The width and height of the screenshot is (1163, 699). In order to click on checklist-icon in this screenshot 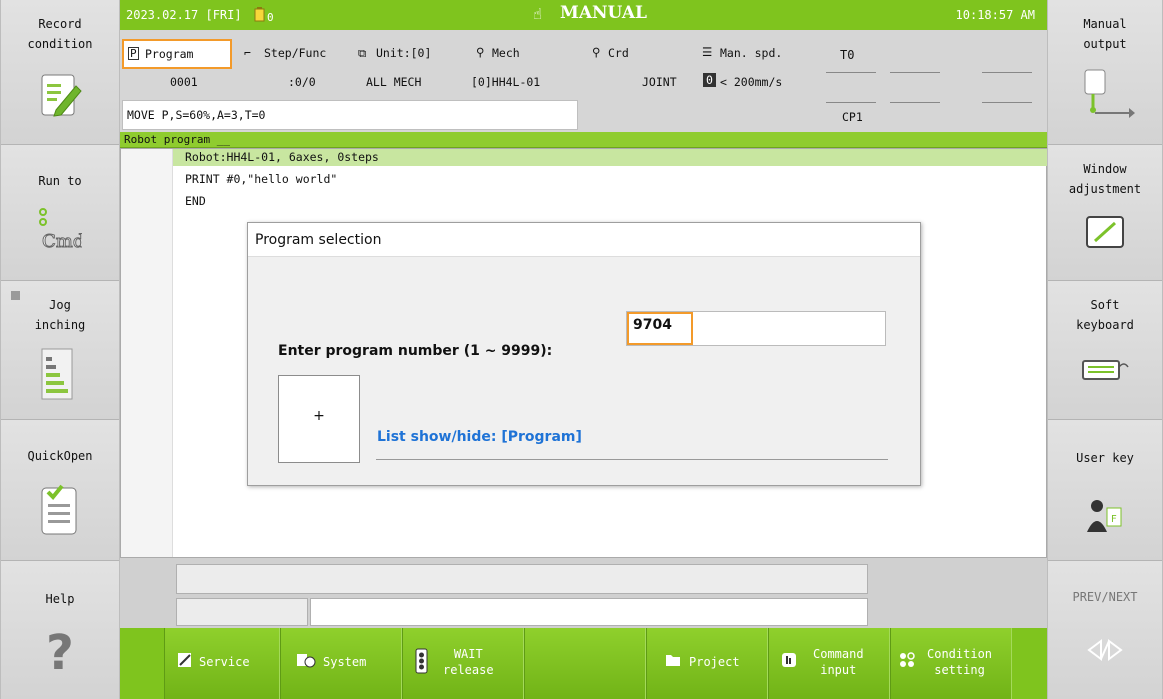, I will do `click(59, 509)`.